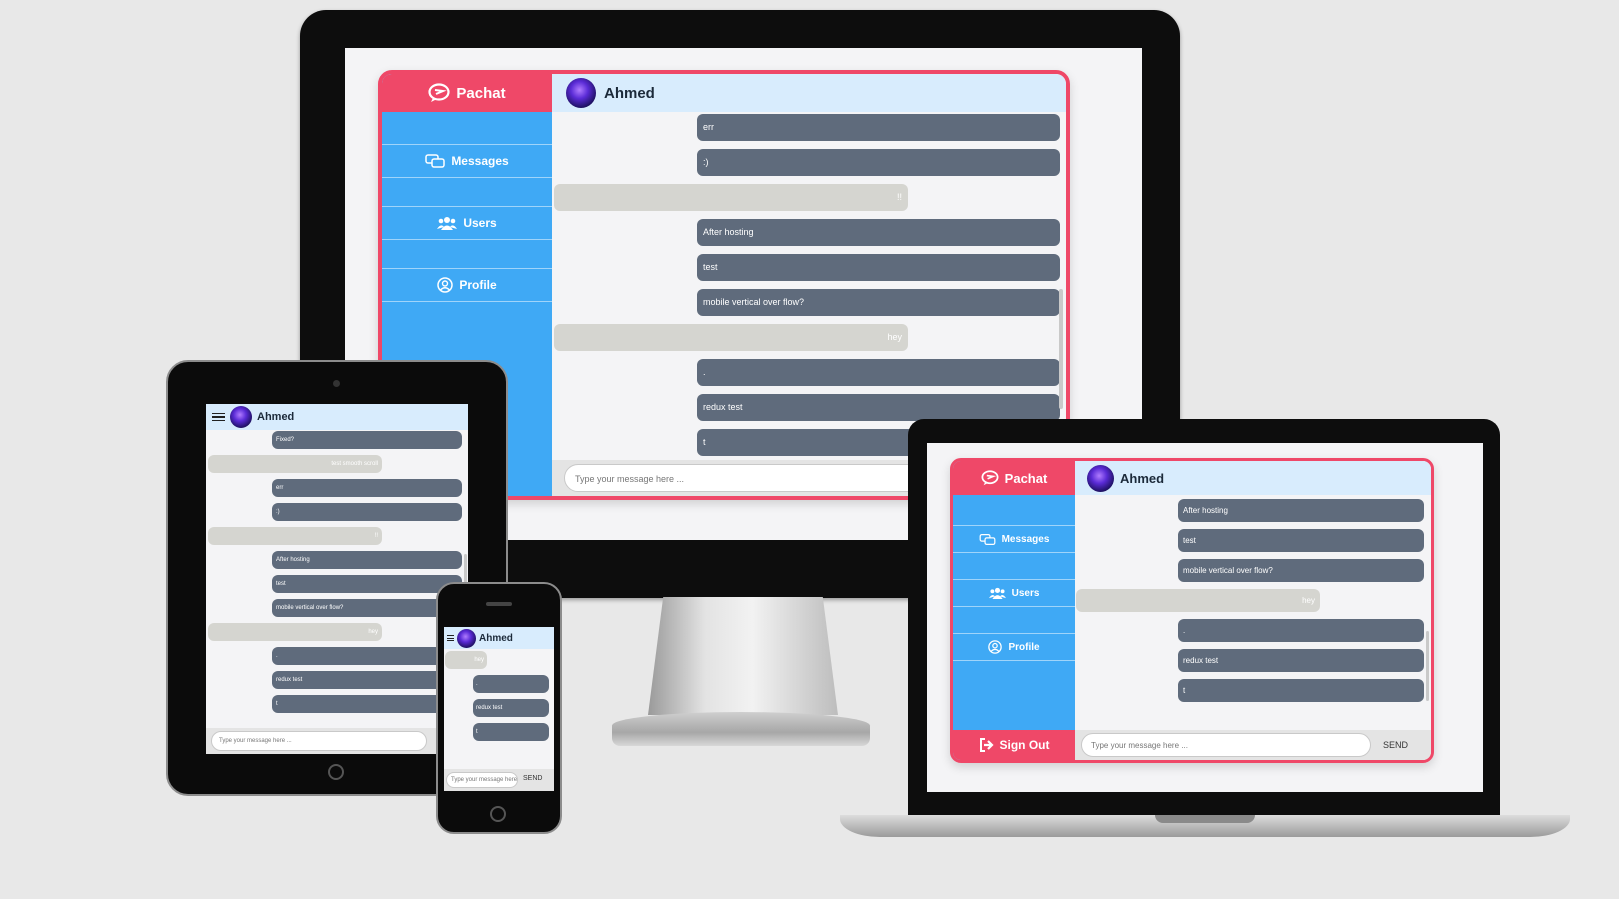 The height and width of the screenshot is (899, 1619). What do you see at coordinates (336, 772) in the screenshot?
I see `tablet-home-button` at bounding box center [336, 772].